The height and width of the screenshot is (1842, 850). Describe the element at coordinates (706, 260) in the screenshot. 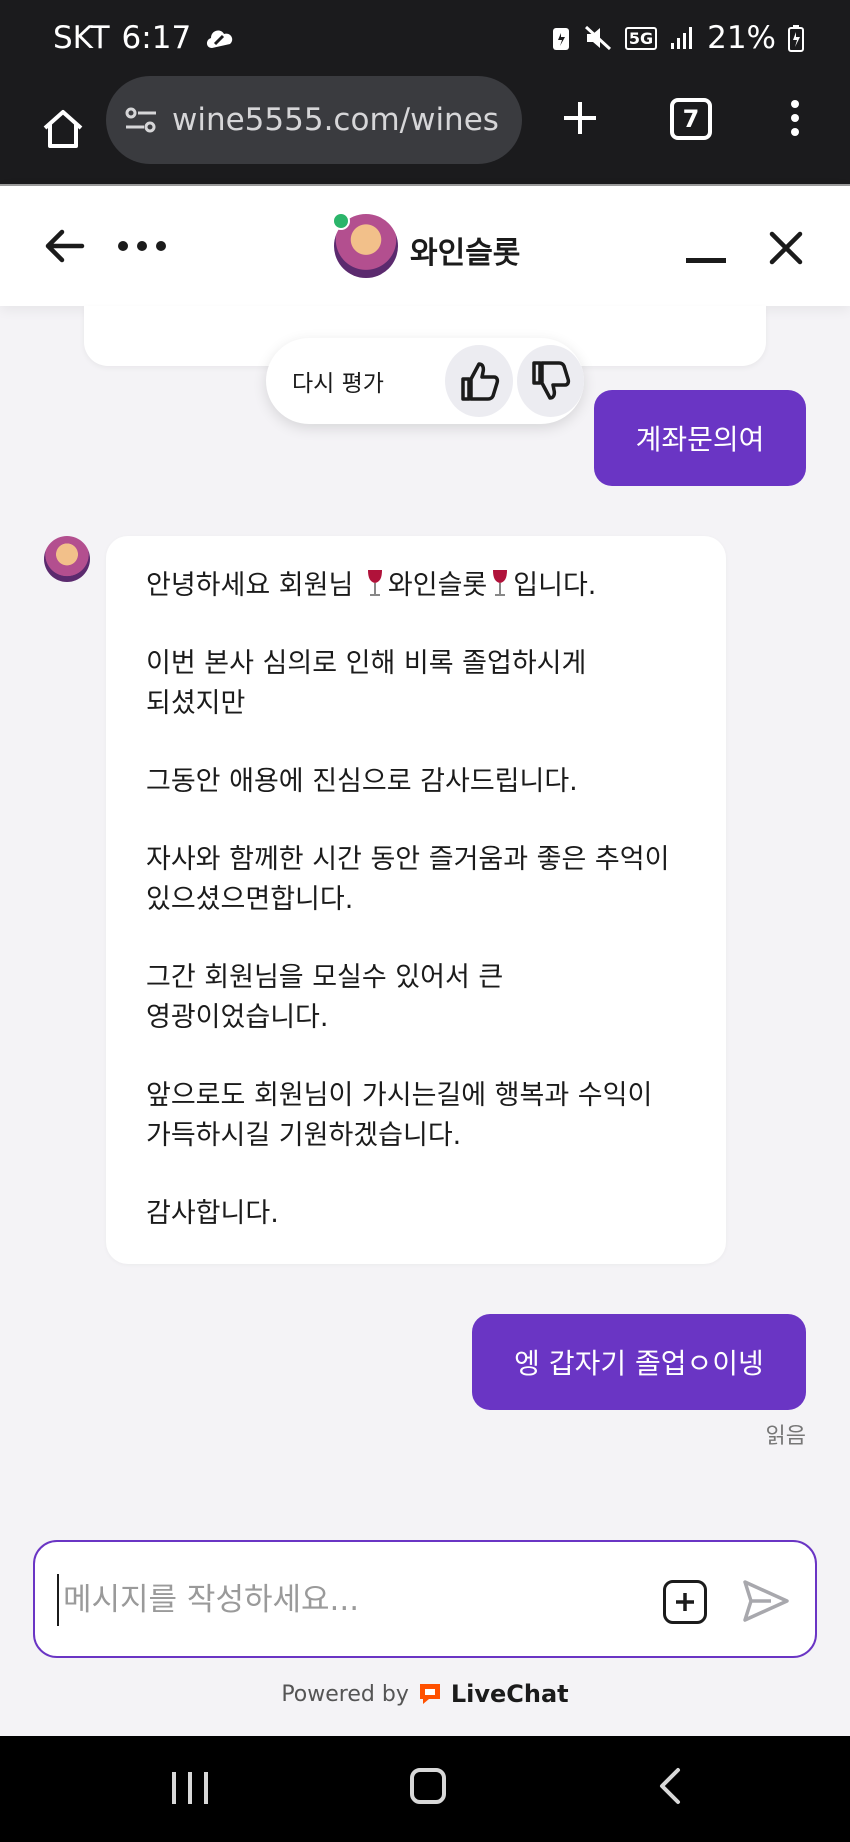

I see `minimize-button` at that location.